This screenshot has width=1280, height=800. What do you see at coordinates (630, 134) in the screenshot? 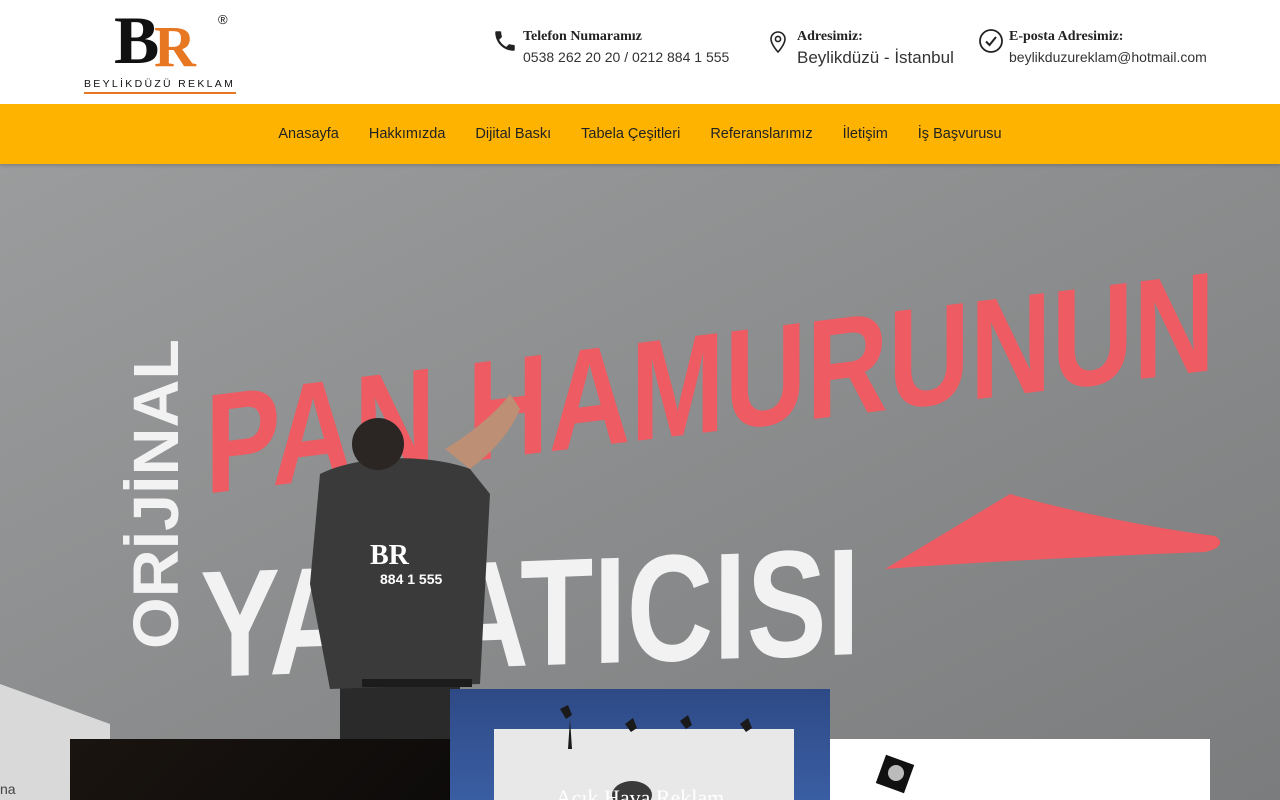
I see `nav-item-tabela-cesitleri: Tabela Çeşitleri` at bounding box center [630, 134].